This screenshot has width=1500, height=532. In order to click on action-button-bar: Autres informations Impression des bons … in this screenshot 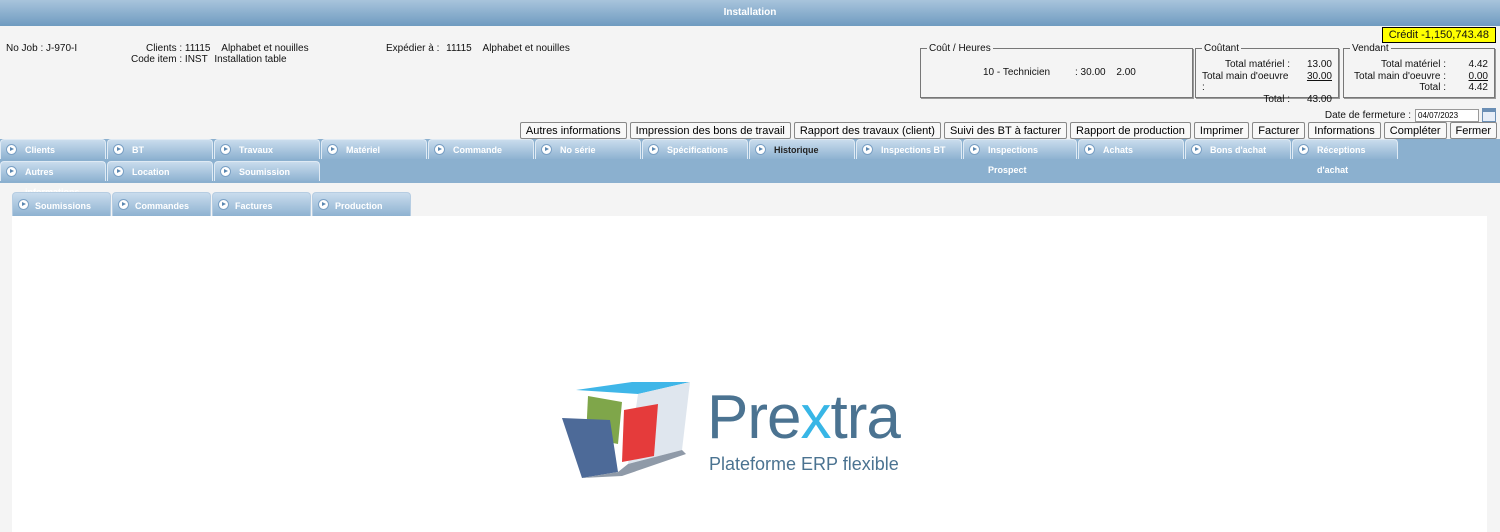, I will do `click(1008, 130)`.